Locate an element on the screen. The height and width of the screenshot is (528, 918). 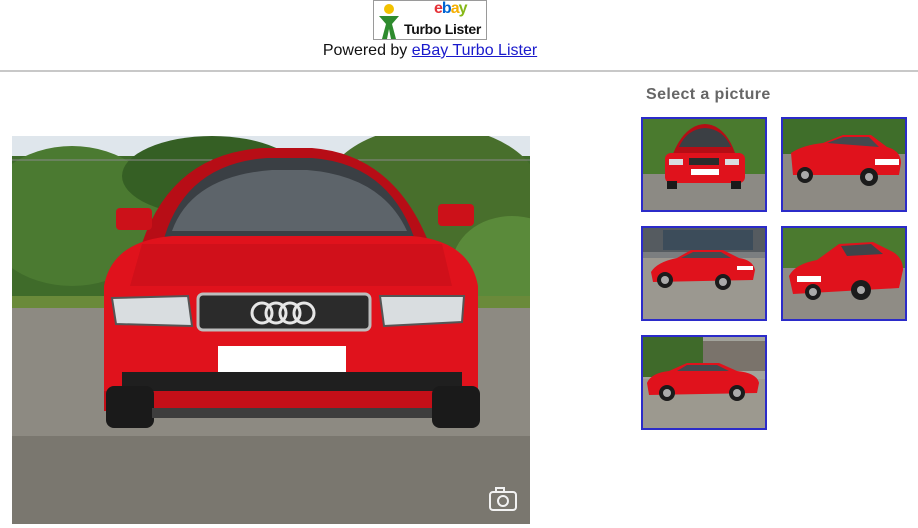
select-picture-heading: Select a picture is located at coordinates (708, 94).